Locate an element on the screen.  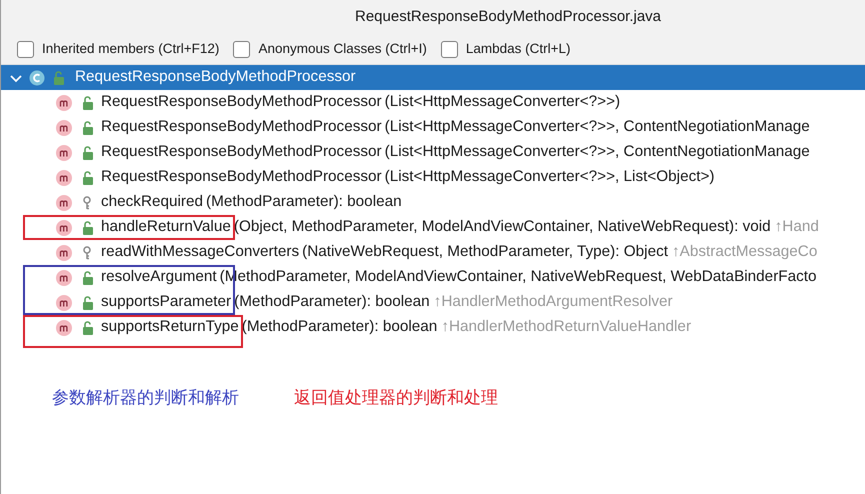
member-row: handleReturnValue (Object, MethodParameter, ModelAndViewContainer, NativeWebRequest): void ↑Hand is located at coordinates (433, 227).